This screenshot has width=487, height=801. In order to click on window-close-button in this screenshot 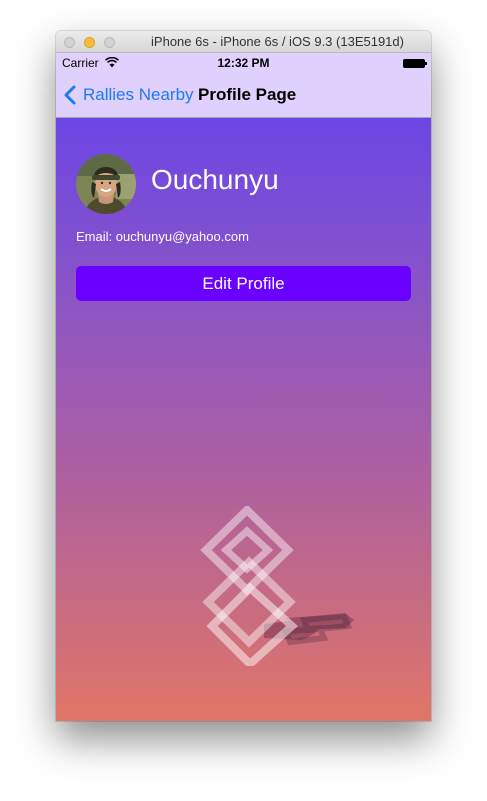, I will do `click(69, 42)`.